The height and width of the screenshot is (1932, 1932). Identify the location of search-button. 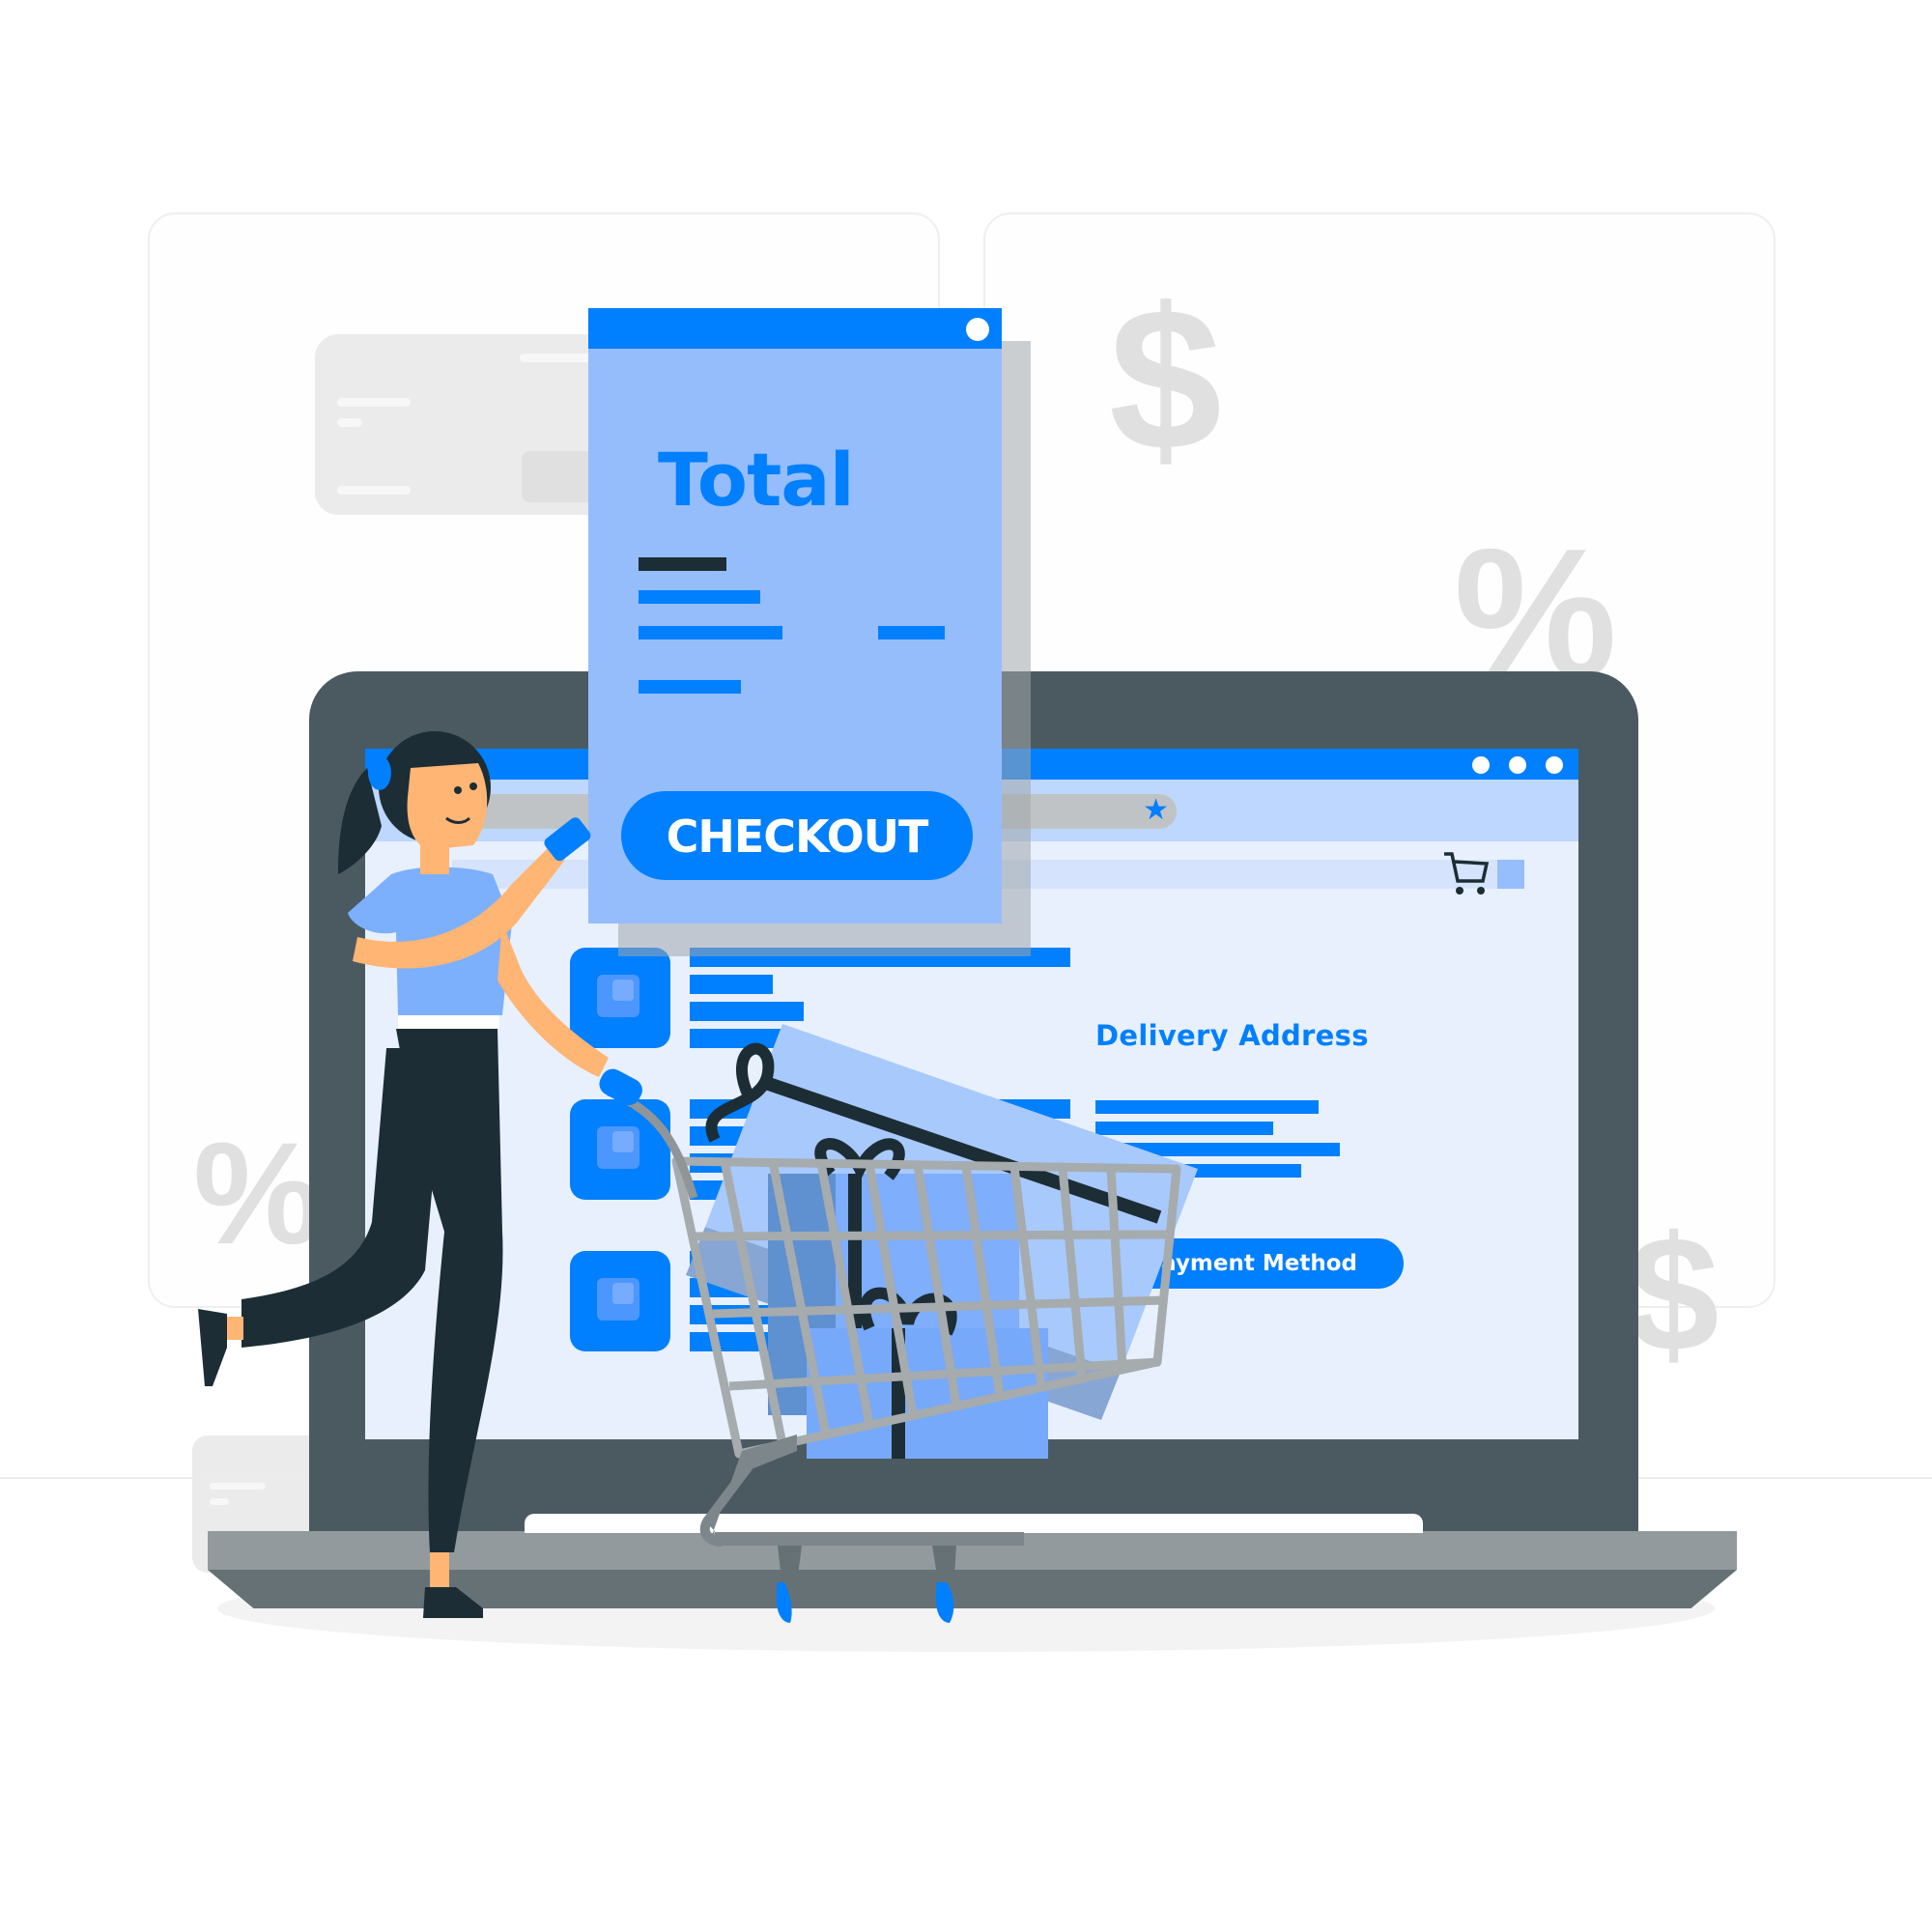
(1510, 874).